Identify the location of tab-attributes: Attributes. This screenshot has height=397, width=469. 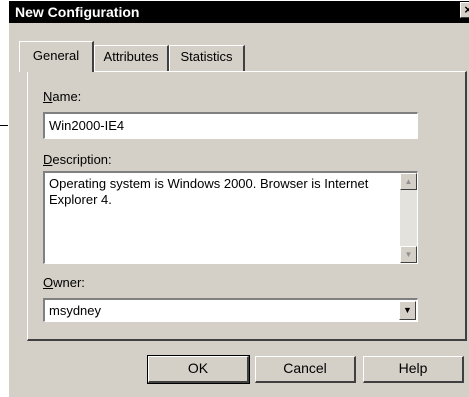
(131, 58).